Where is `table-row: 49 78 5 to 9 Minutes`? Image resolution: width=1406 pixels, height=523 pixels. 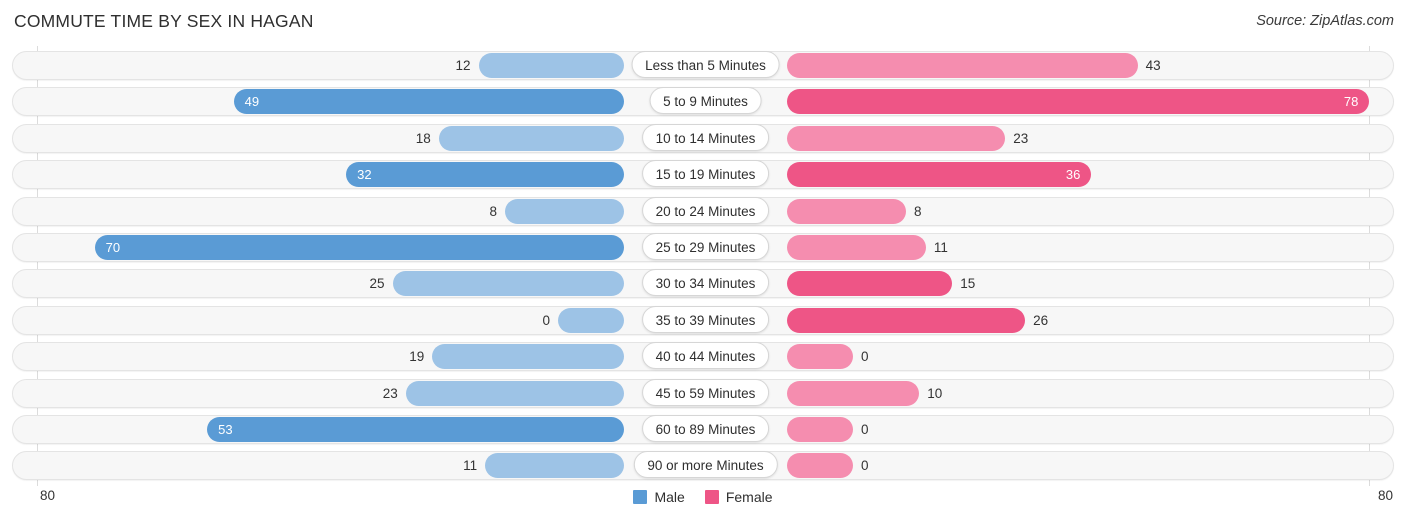
table-row: 49 78 5 to 9 Minutes is located at coordinates (703, 102).